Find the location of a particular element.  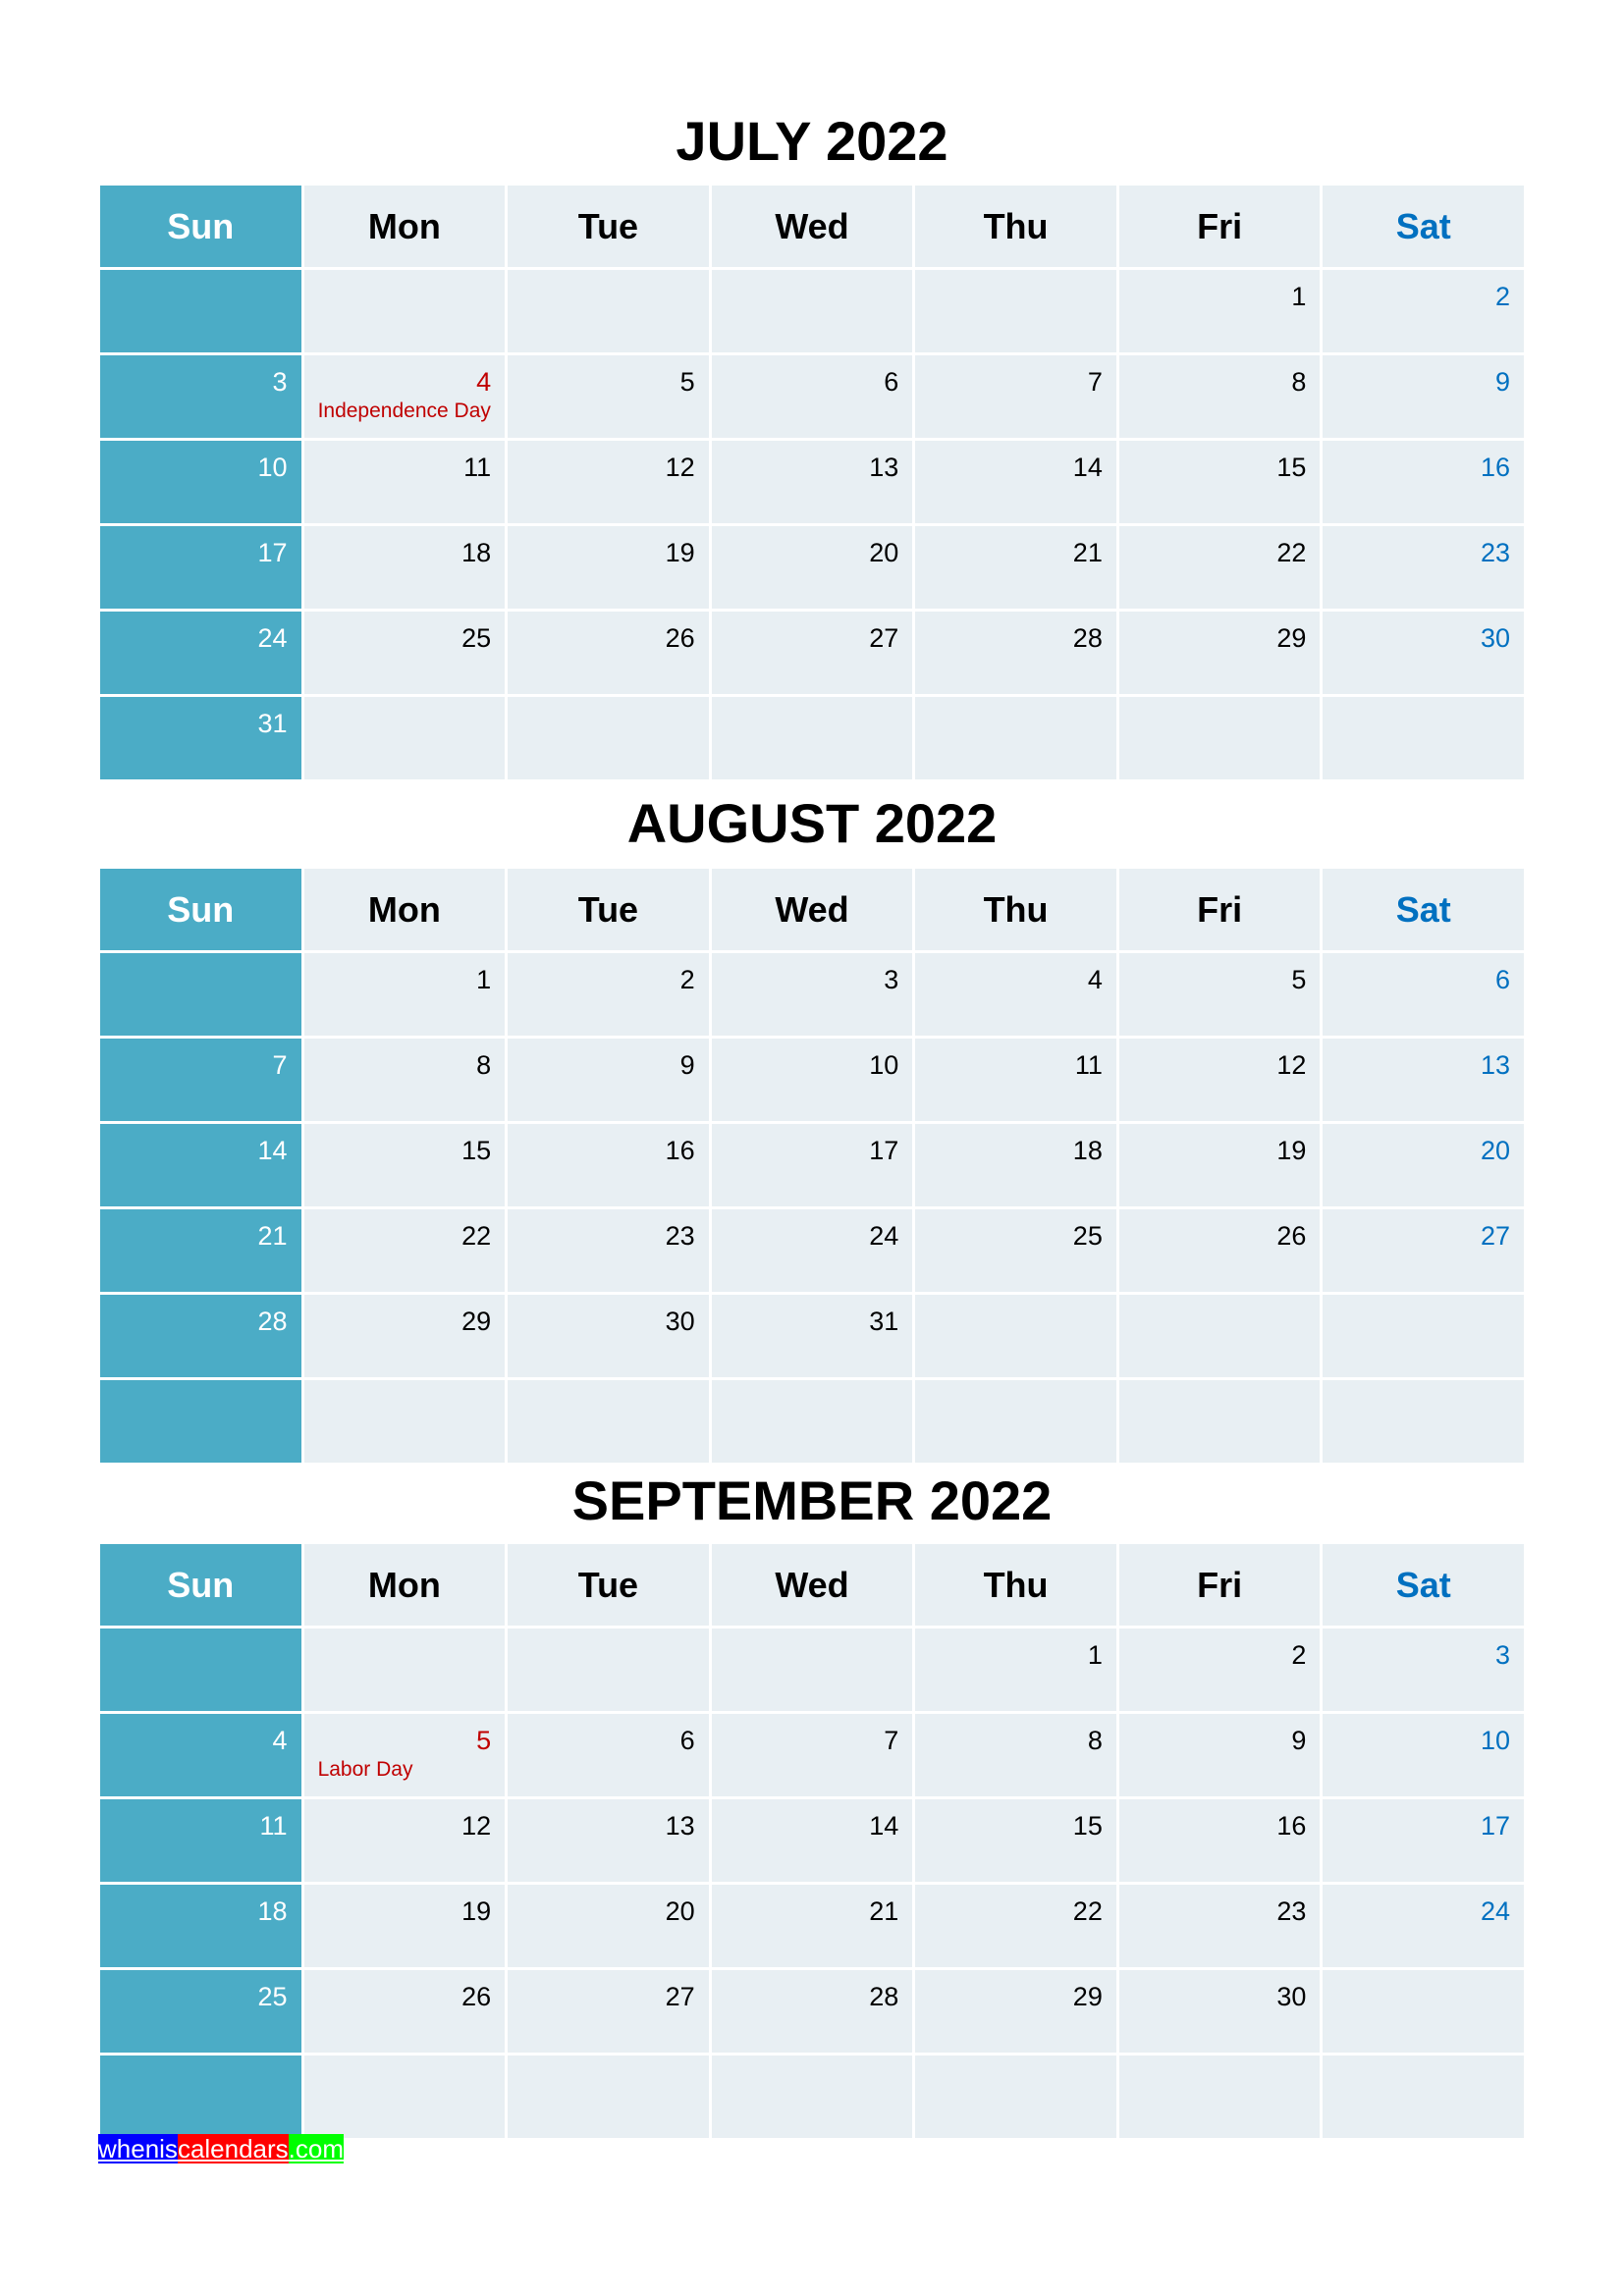

day-cell: 26 is located at coordinates (608, 653).